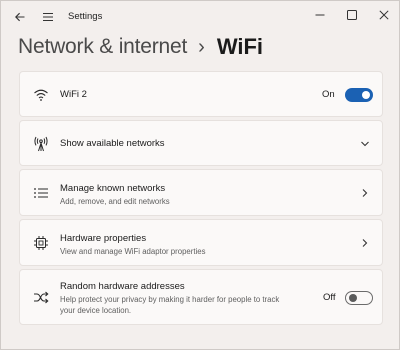 Image resolution: width=400 pixels, height=350 pixels. Describe the element at coordinates (41, 144) in the screenshot. I see `antenna-icon` at that location.